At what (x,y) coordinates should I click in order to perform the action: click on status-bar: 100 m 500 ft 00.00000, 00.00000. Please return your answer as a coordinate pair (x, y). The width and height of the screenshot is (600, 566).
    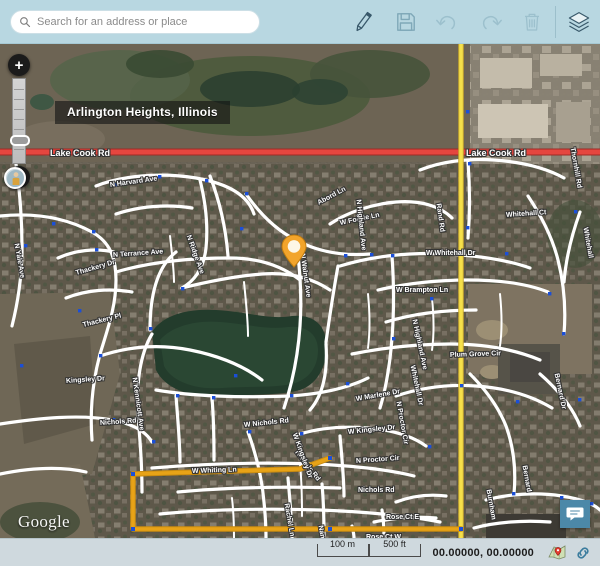
    Looking at the image, I should click on (300, 552).